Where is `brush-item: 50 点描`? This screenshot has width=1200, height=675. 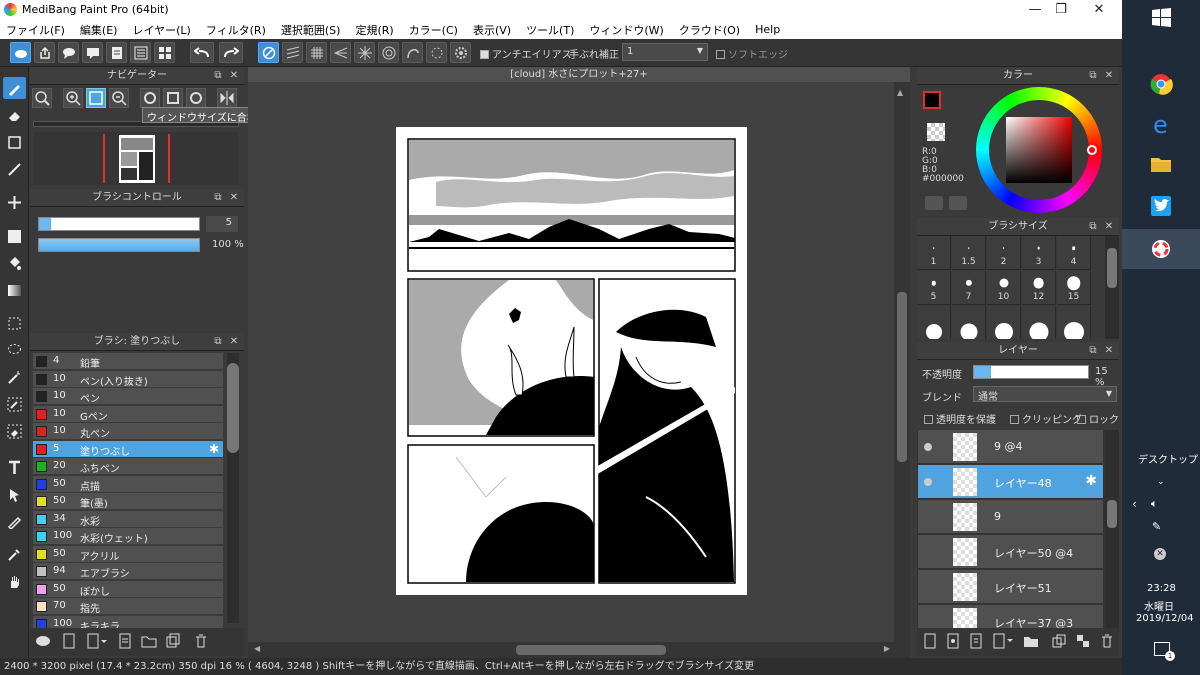 brush-item: 50 点描 is located at coordinates (128, 484).